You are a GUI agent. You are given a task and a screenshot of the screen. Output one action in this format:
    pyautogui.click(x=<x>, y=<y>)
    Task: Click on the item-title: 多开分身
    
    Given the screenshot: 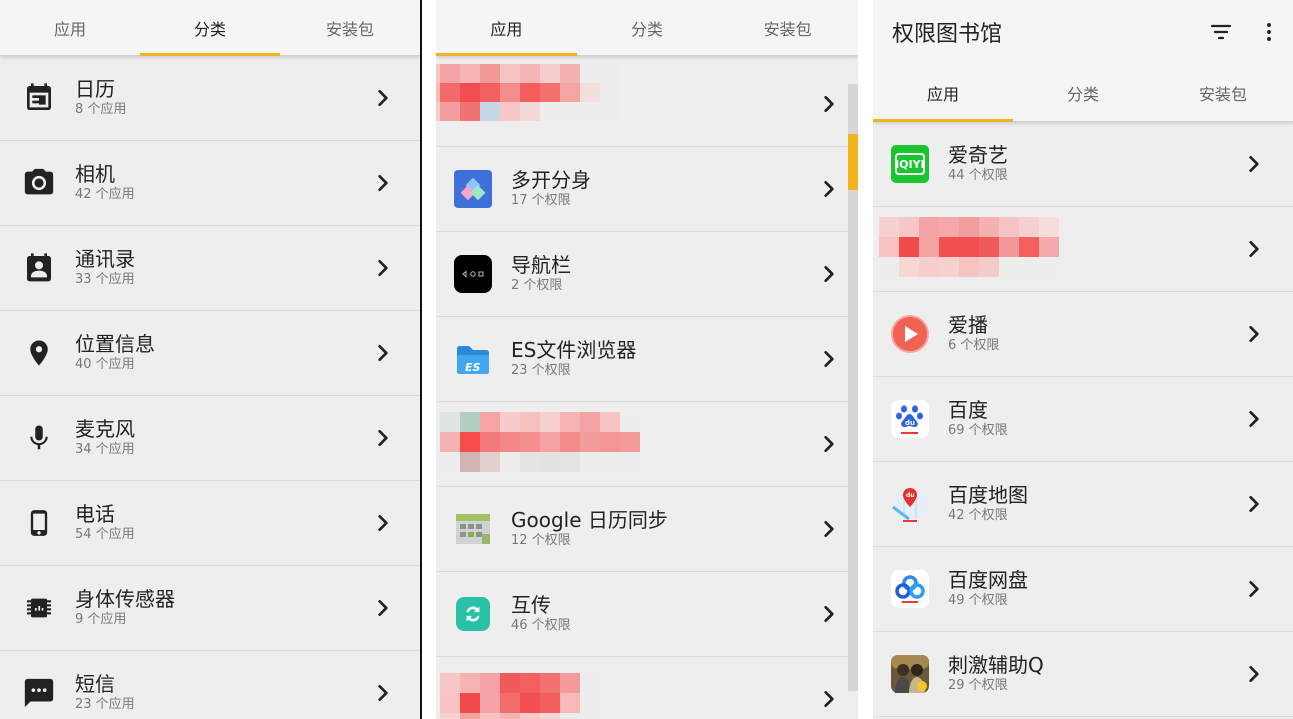 What is the action you would take?
    pyautogui.click(x=551, y=180)
    